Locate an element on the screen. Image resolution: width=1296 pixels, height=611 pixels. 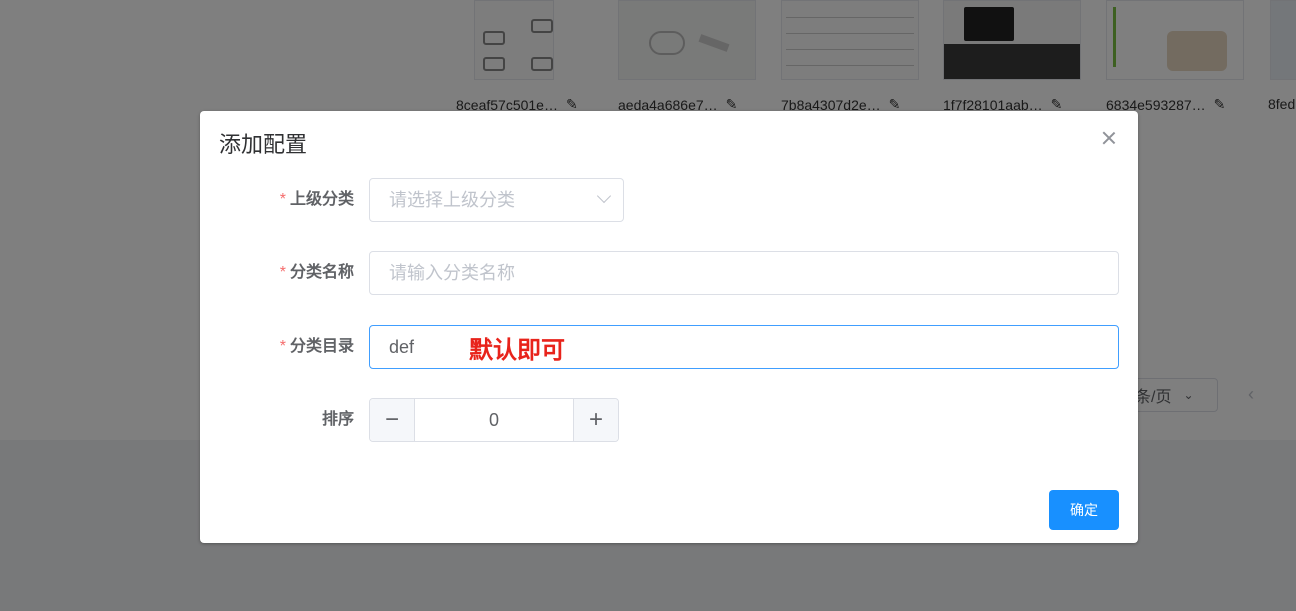
sort-stepper: − 0 + is located at coordinates (494, 420).